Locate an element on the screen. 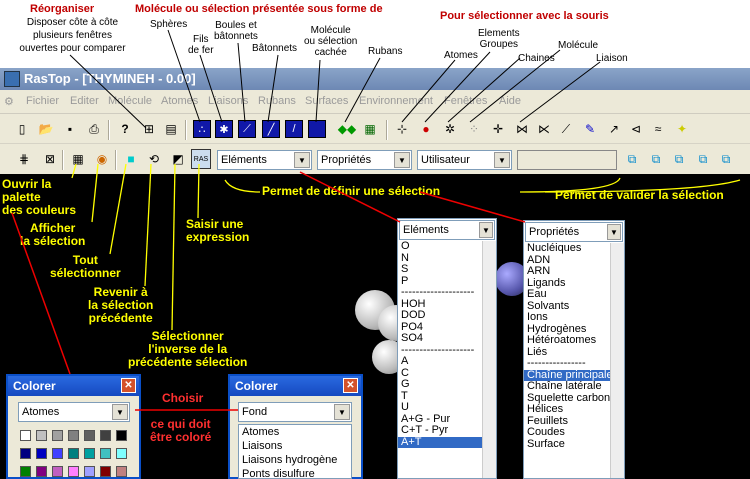 The width and height of the screenshot is (750, 479). select-all-button: ■ is located at coordinates (131, 159).